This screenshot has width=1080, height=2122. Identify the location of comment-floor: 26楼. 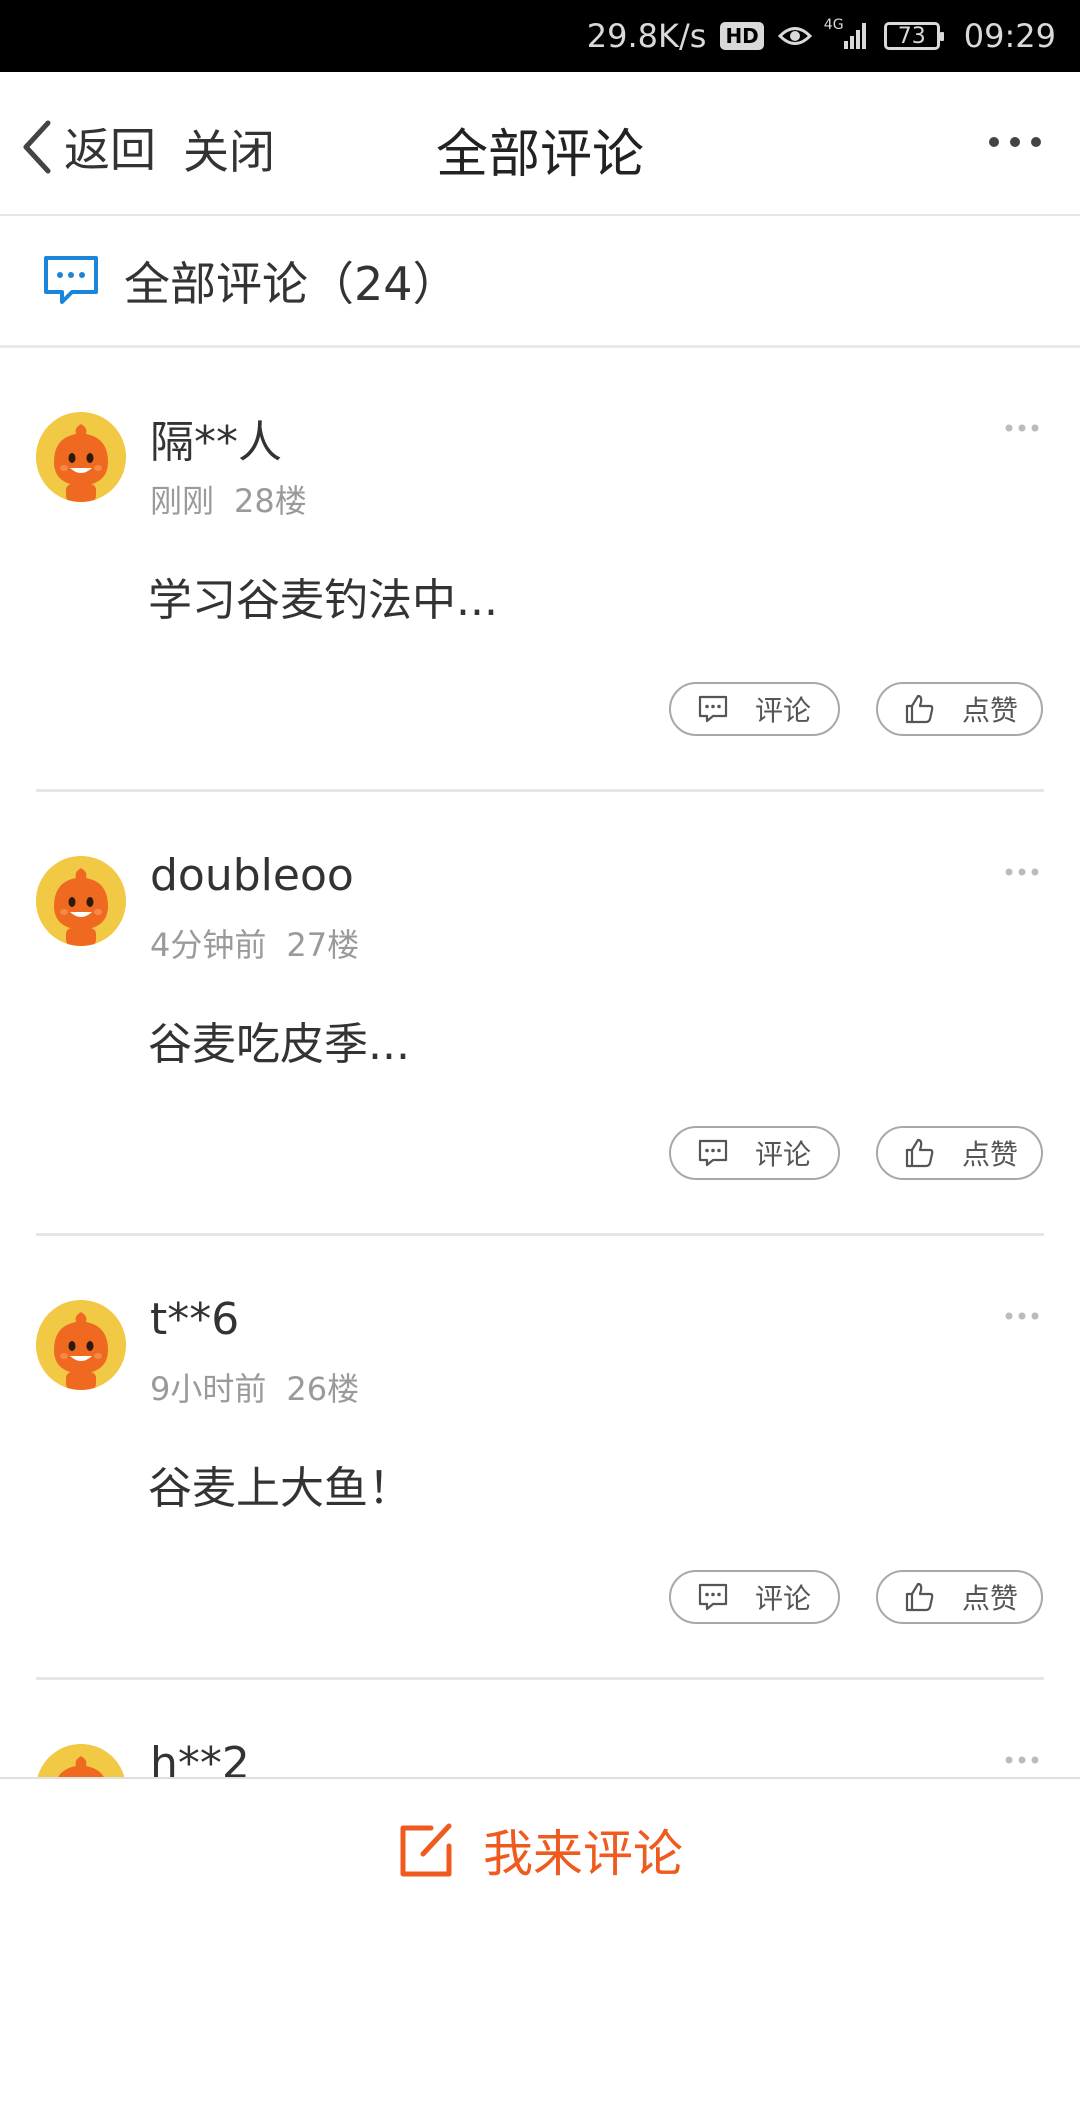
(323, 1389).